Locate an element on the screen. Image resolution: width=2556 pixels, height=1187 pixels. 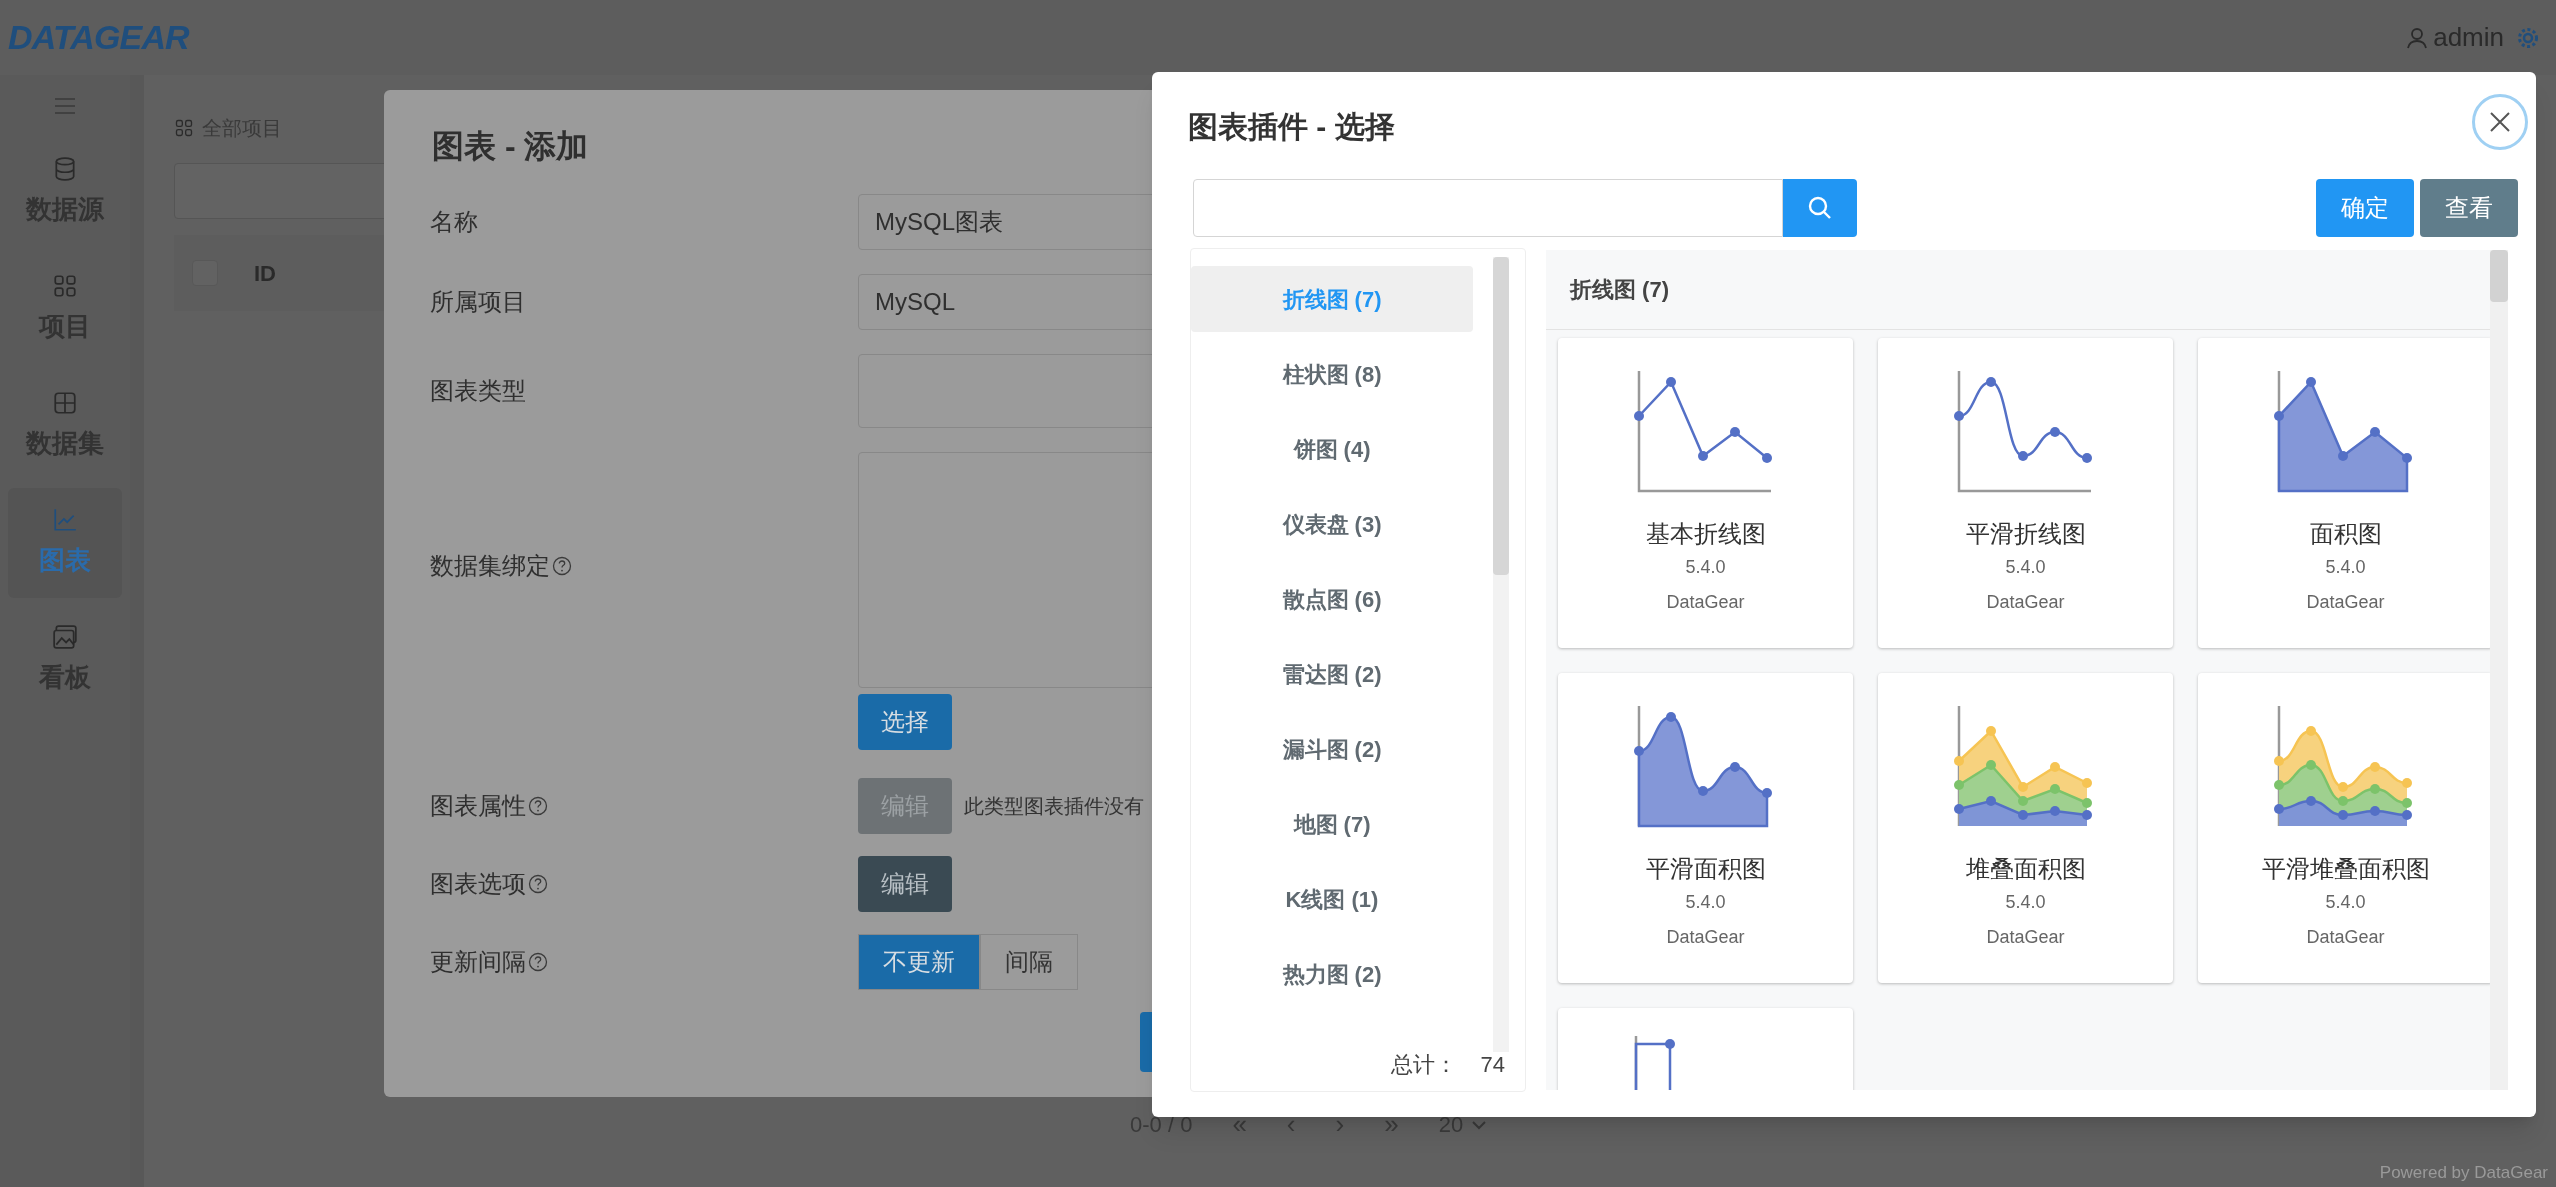
segment-button: 间隔 is located at coordinates (1029, 962).